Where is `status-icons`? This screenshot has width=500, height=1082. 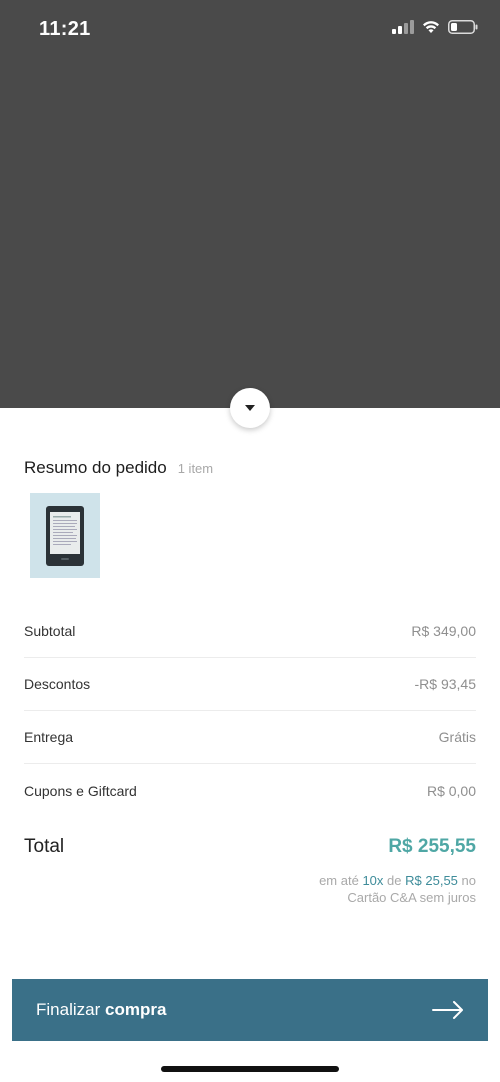
status-icons is located at coordinates (435, 27).